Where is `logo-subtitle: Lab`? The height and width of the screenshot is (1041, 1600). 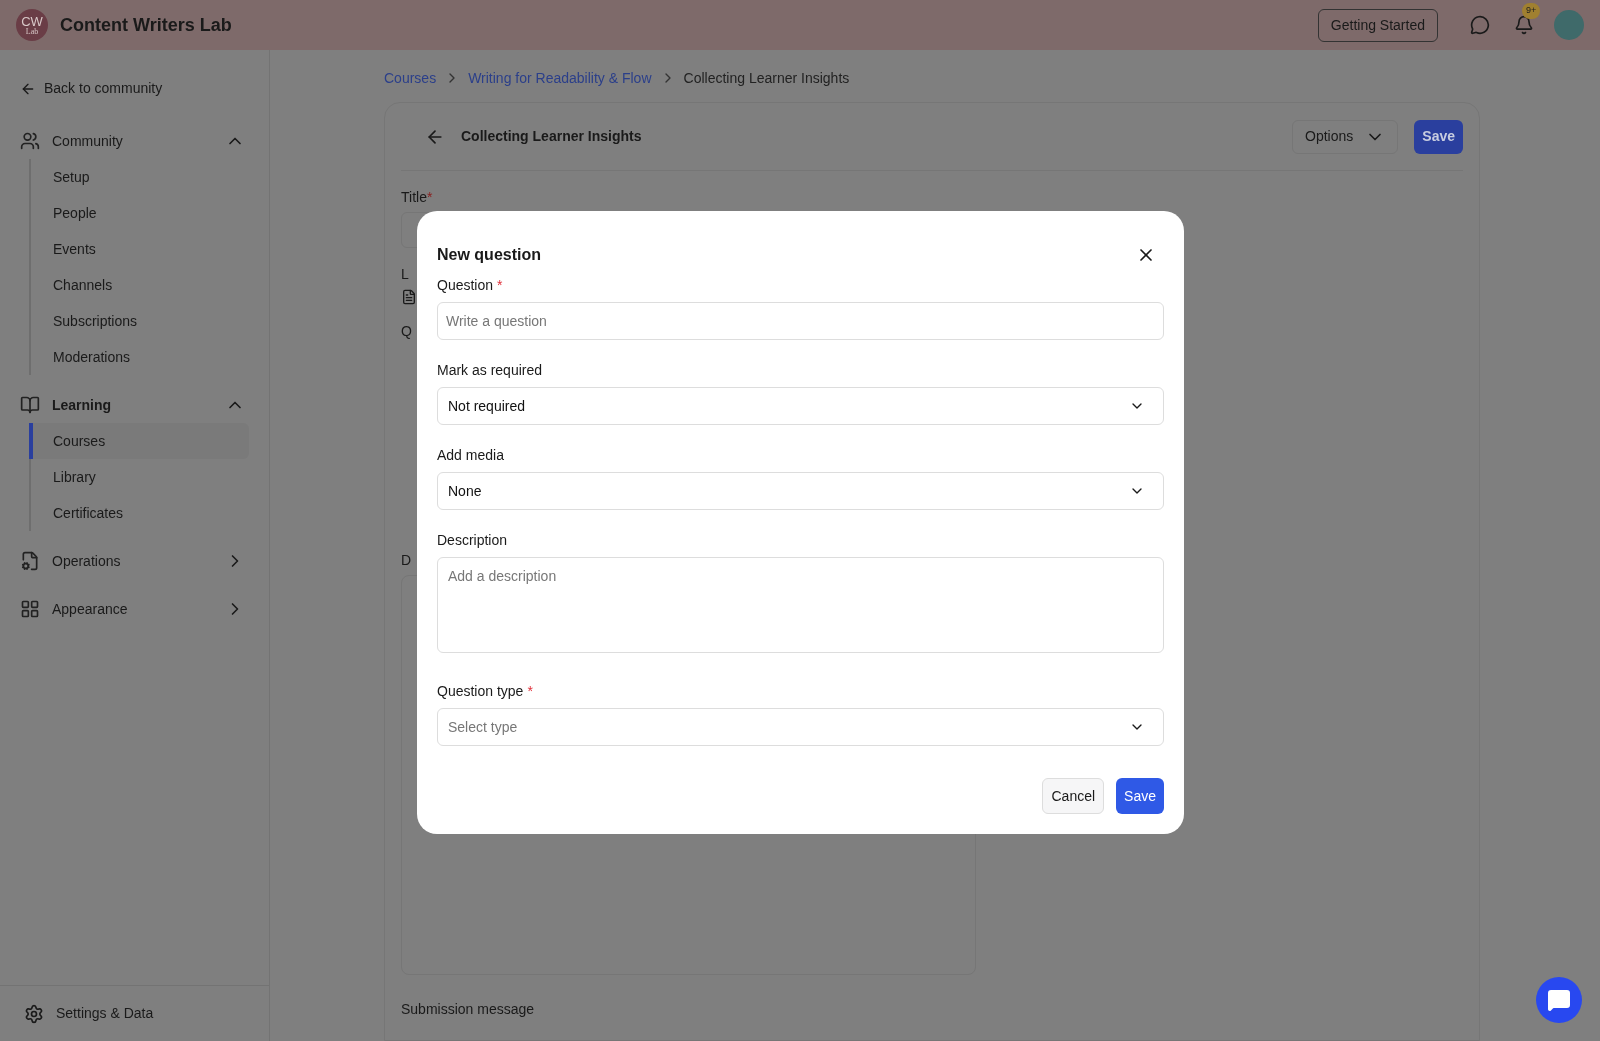
logo-subtitle: Lab is located at coordinates (32, 31).